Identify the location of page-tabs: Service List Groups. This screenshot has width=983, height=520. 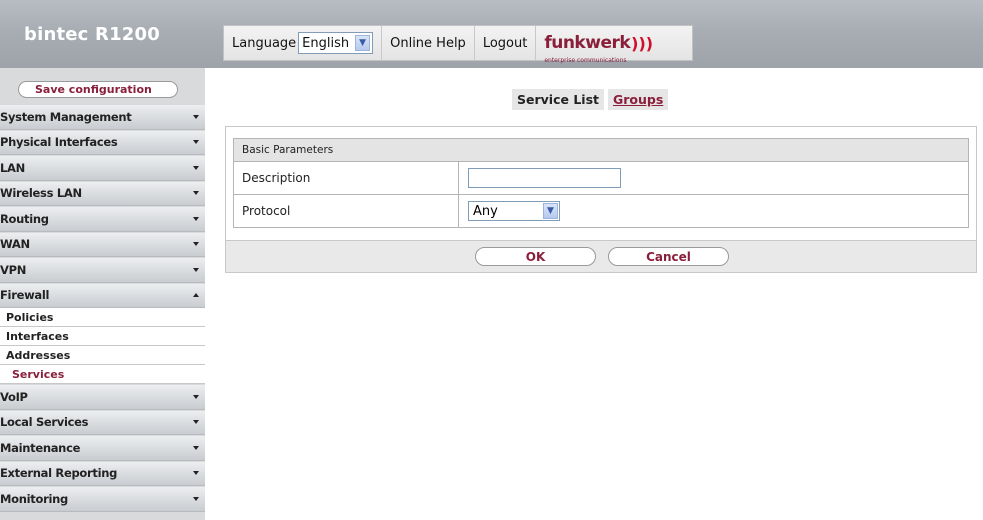
(590, 99).